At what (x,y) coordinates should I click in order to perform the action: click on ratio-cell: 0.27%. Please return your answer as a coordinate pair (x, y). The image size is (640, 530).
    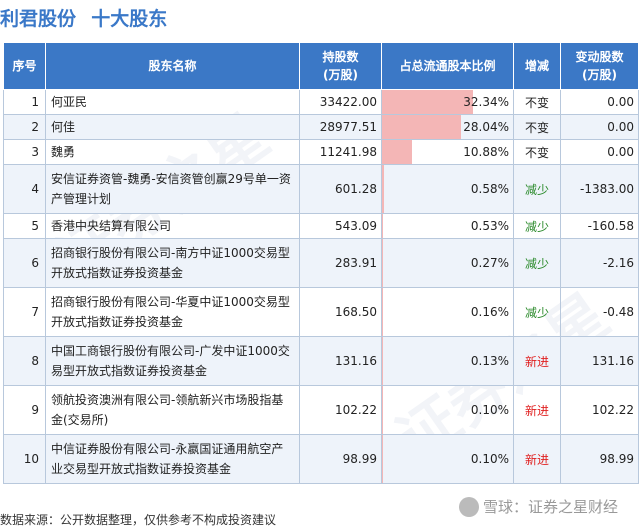
    Looking at the image, I should click on (447, 263).